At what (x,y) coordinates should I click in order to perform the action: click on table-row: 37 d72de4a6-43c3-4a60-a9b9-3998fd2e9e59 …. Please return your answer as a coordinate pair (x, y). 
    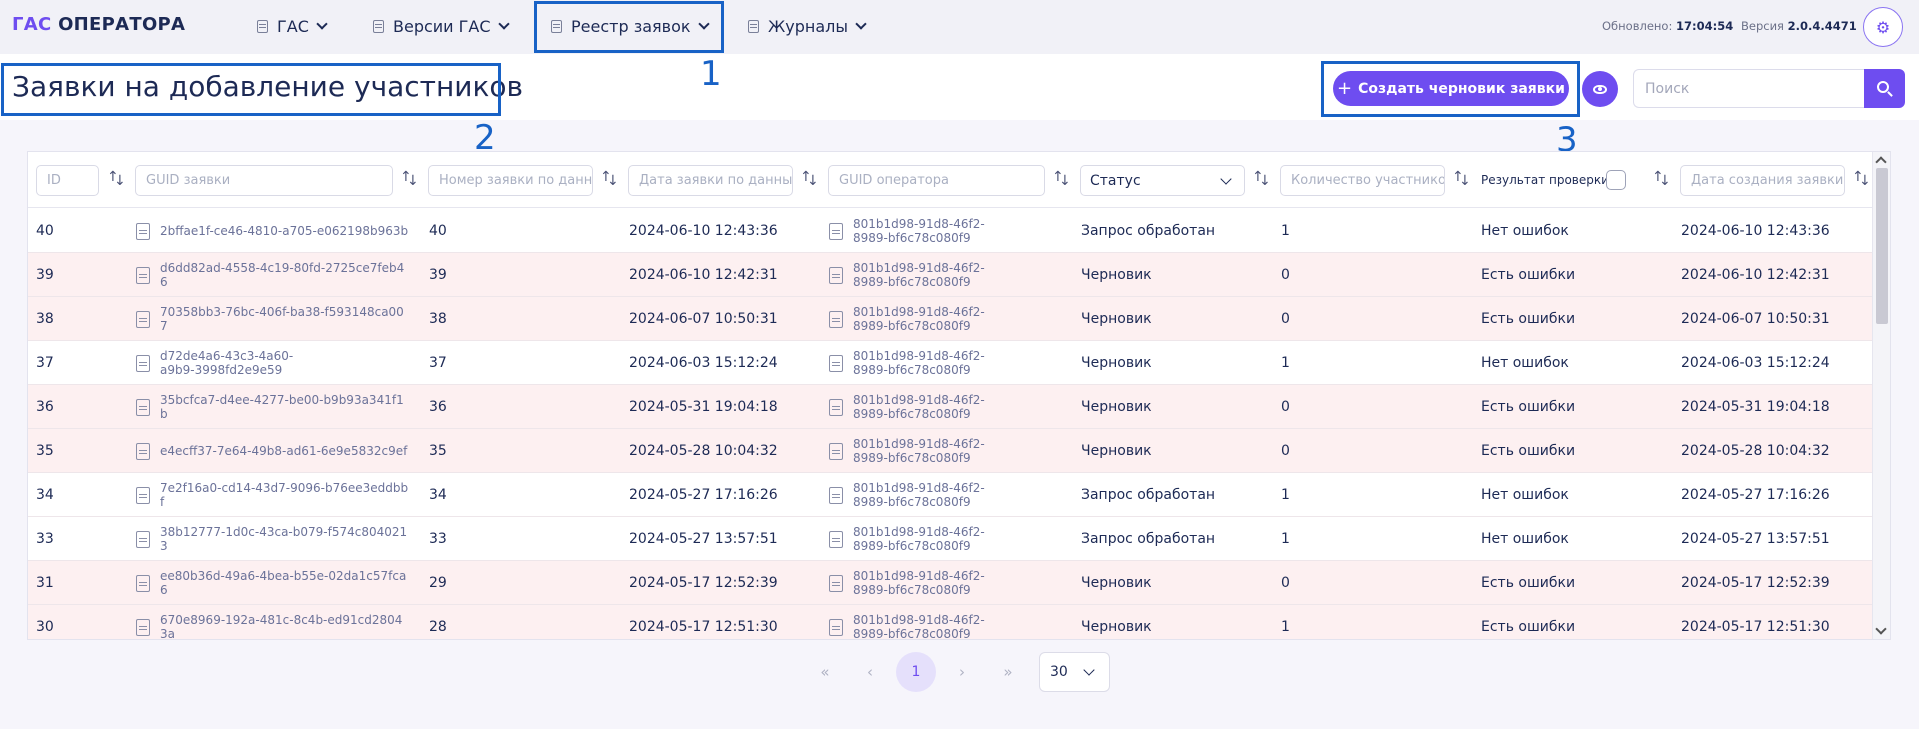
    Looking at the image, I should click on (951, 363).